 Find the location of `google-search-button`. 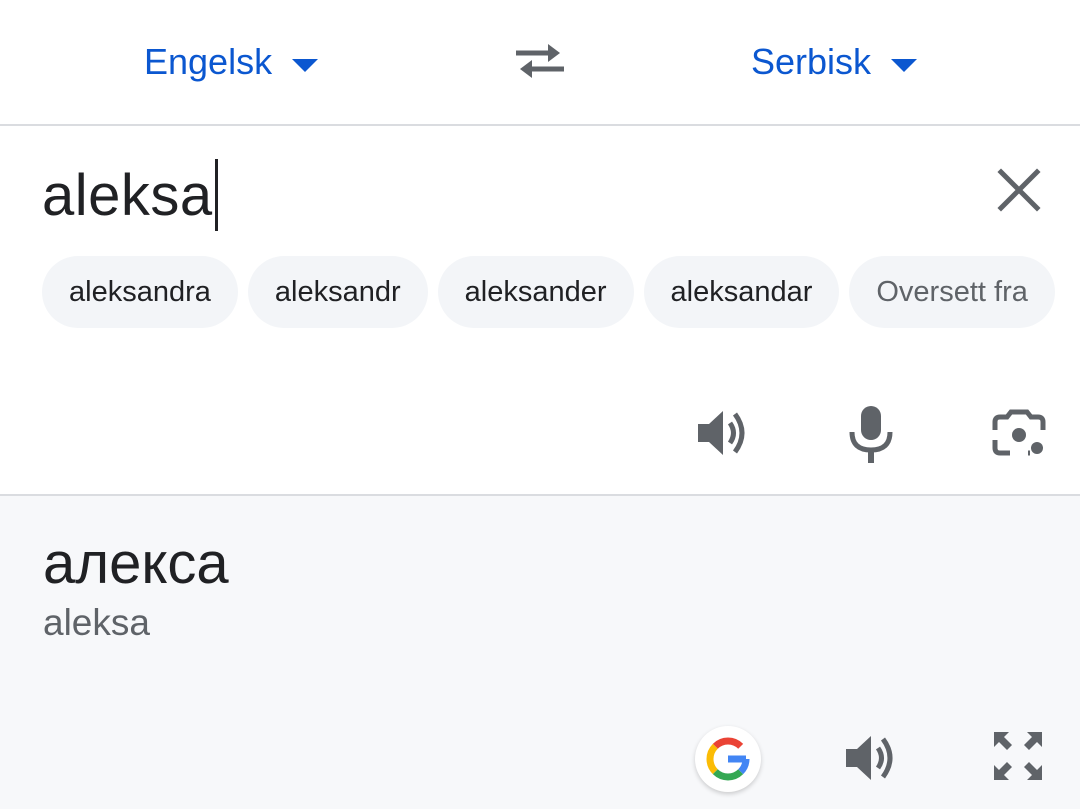

google-search-button is located at coordinates (728, 759).